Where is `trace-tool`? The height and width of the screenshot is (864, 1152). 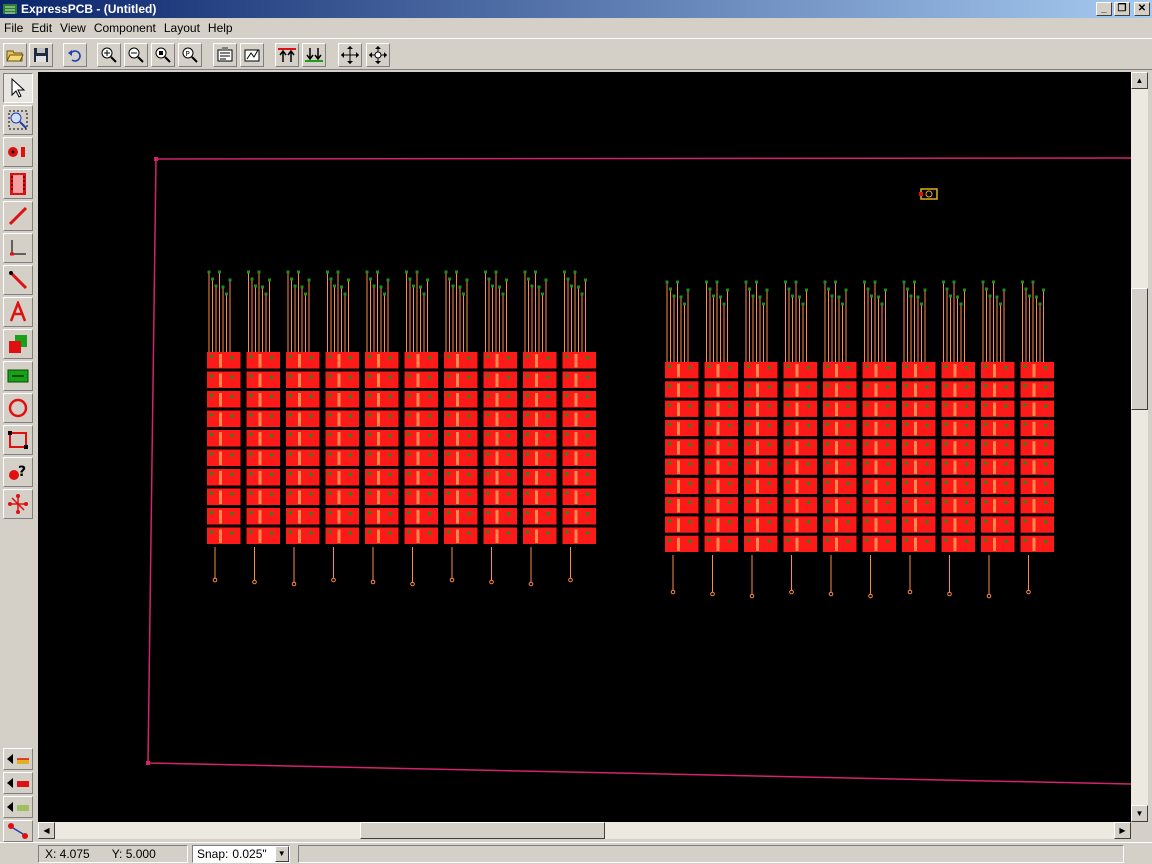
trace-tool is located at coordinates (18, 216).